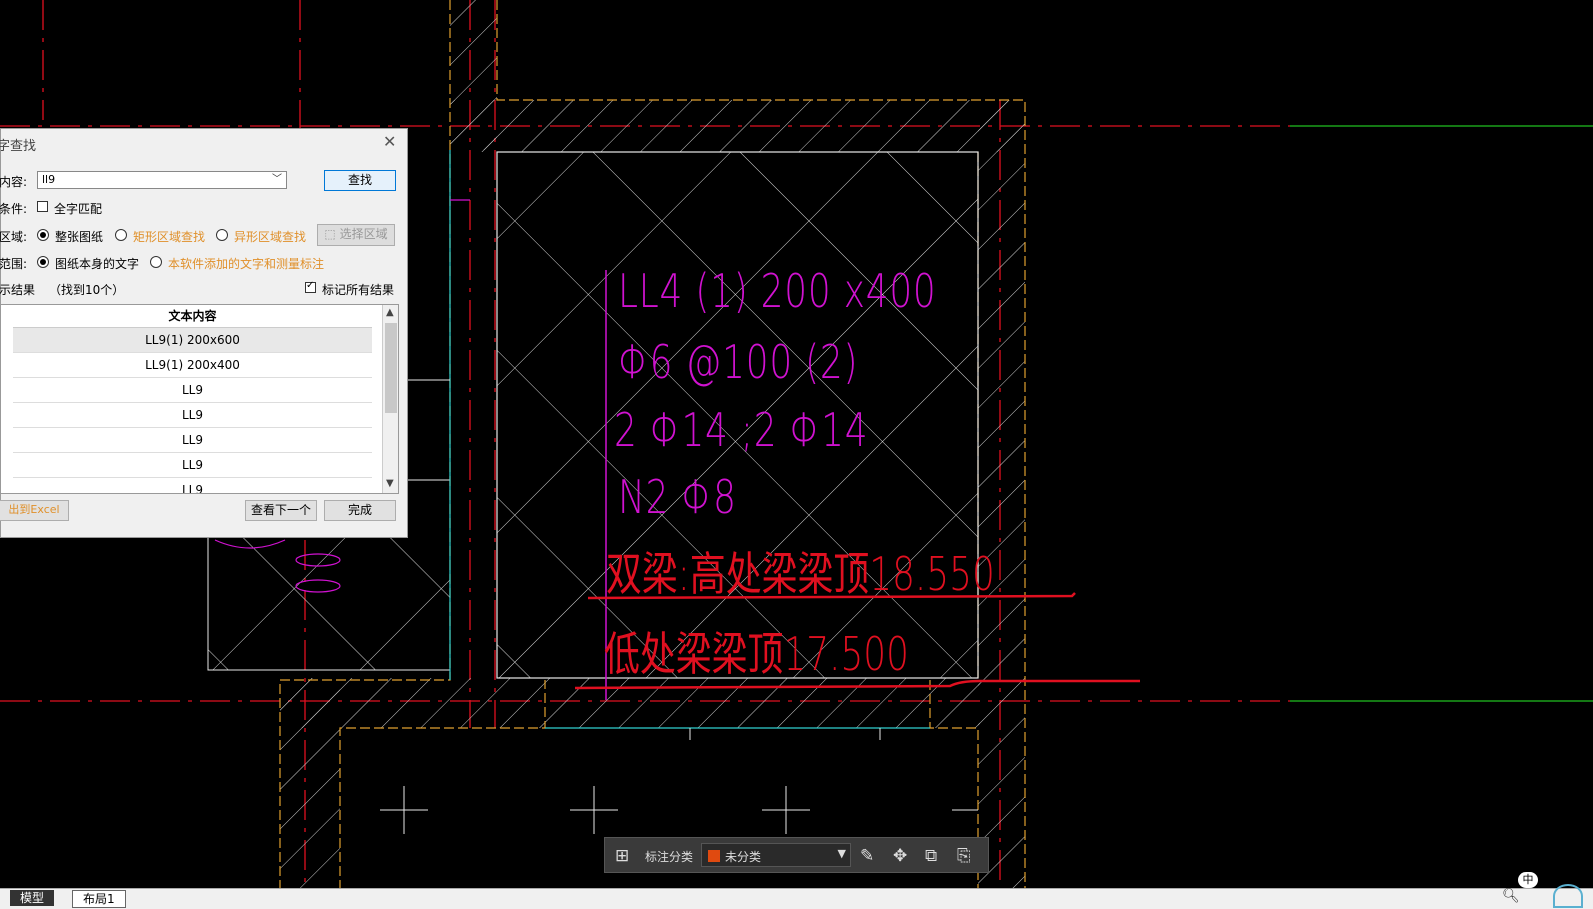 Image resolution: width=1593 pixels, height=909 pixels. I want to click on category-value: 未分类, so click(743, 857).